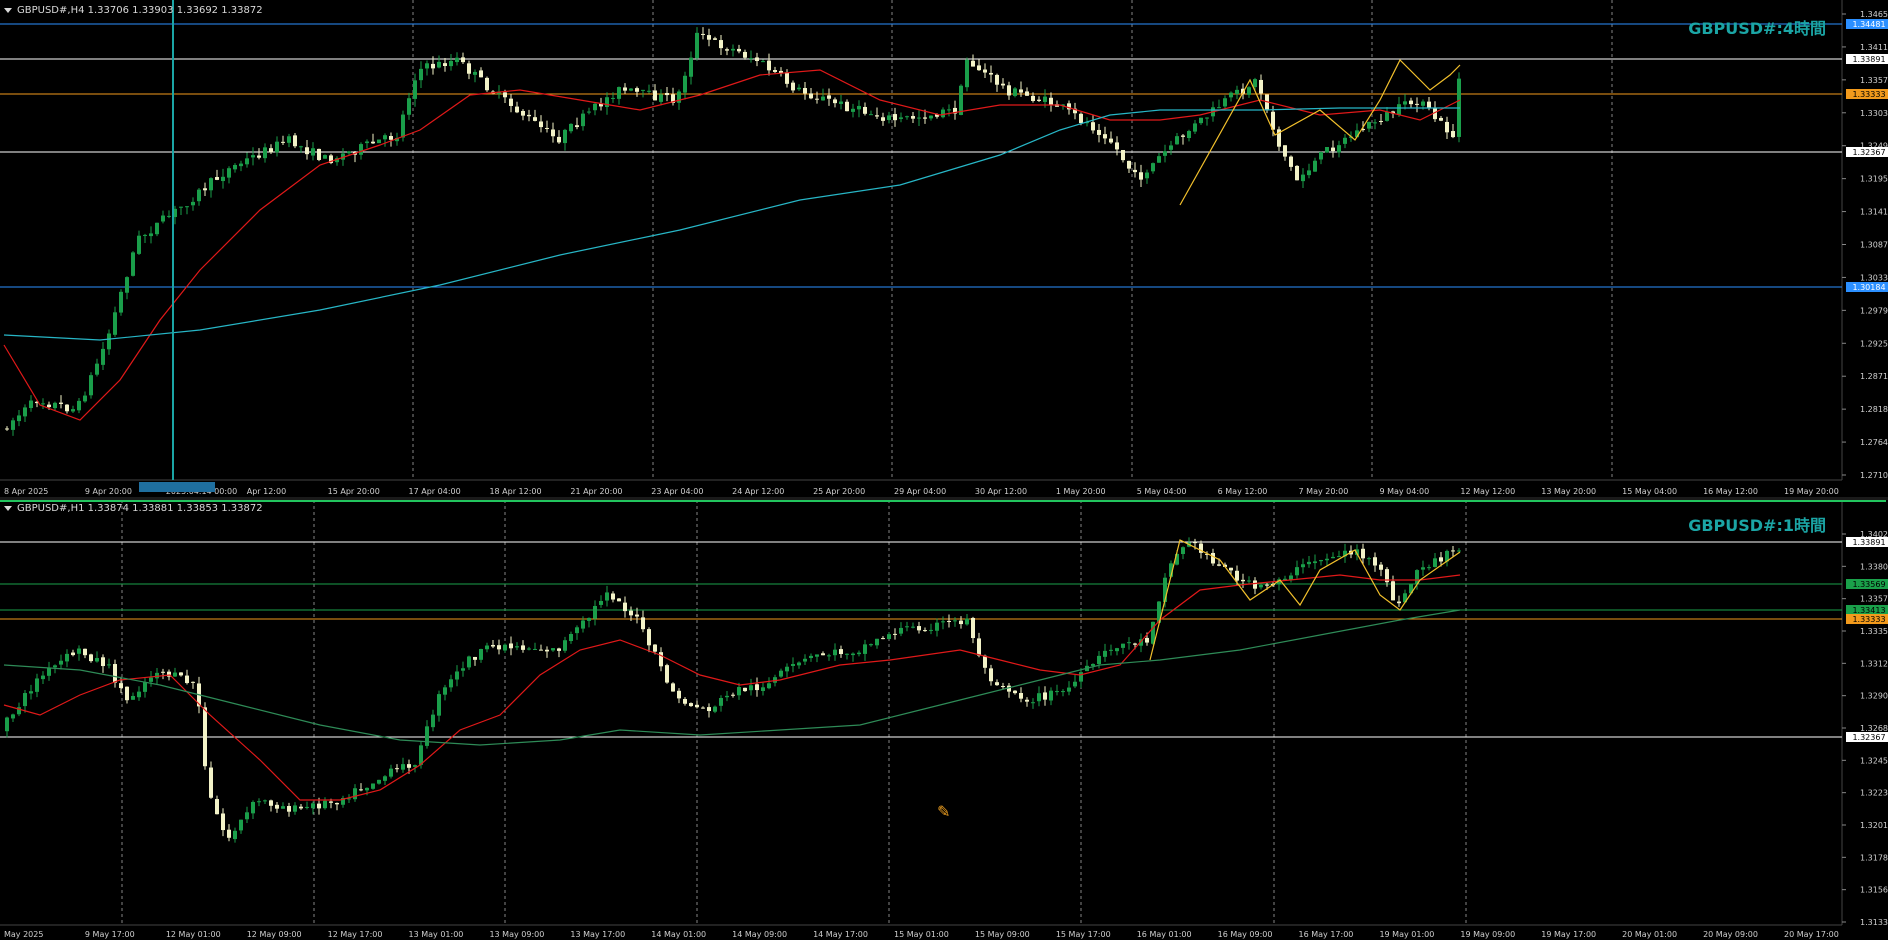 This screenshot has width=1888, height=940. Describe the element at coordinates (110, 934) in the screenshot. I see `time-tick-label: 9 May 17:00` at that location.